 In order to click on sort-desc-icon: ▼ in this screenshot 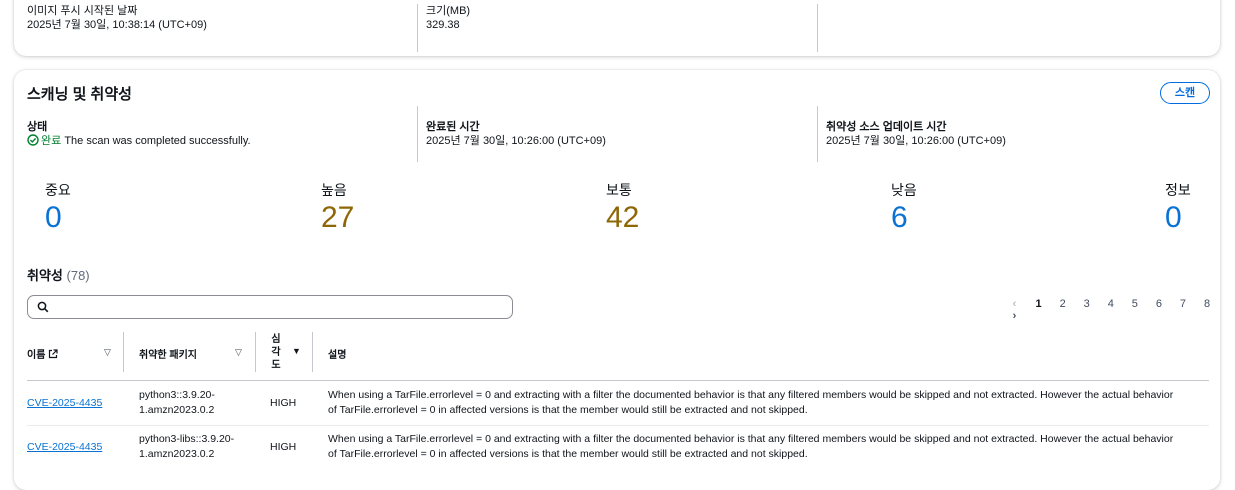, I will do `click(296, 351)`.